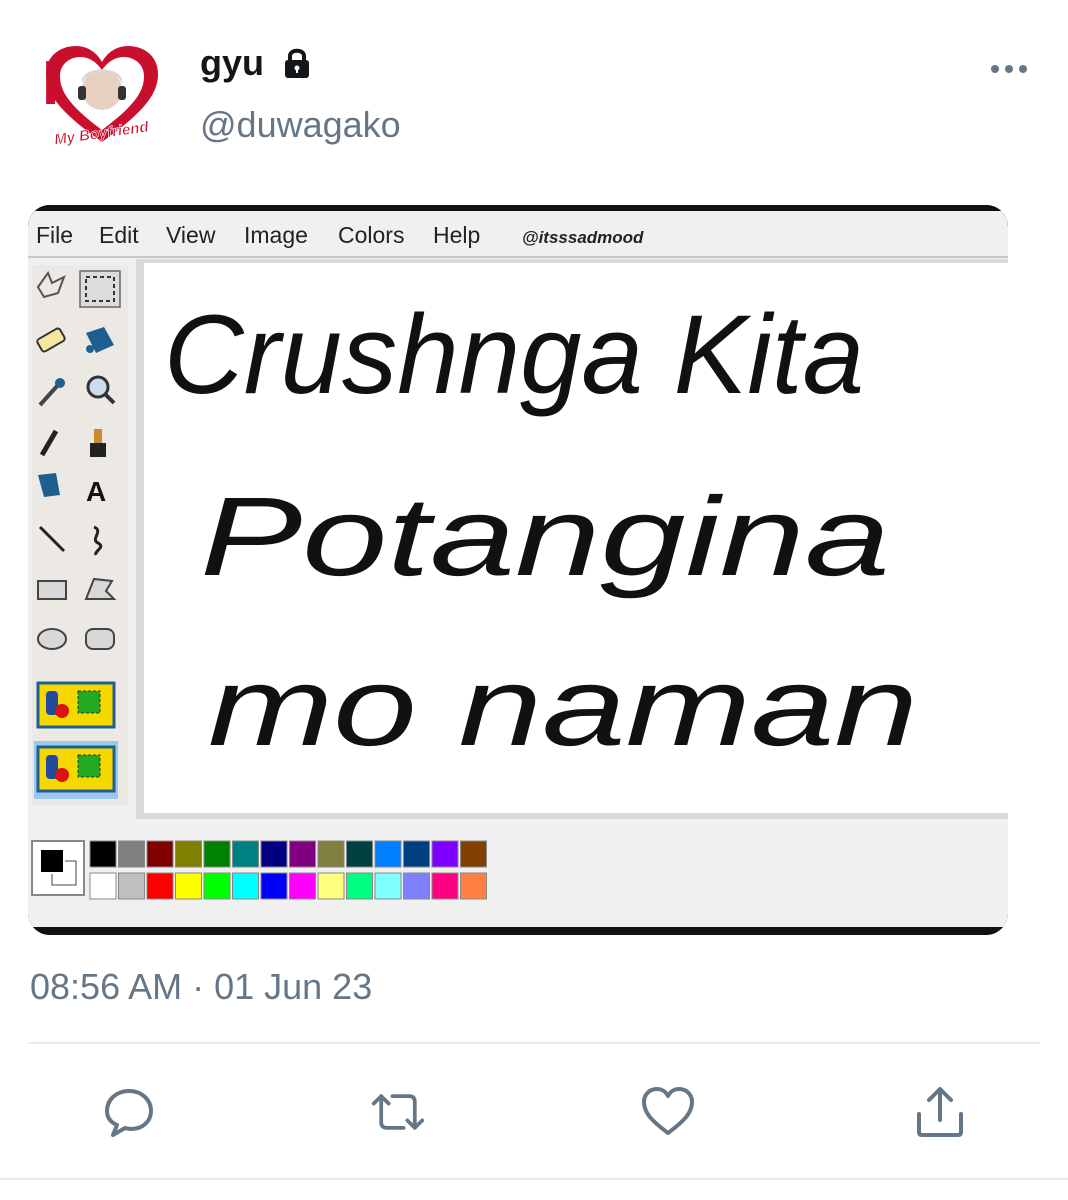 This screenshot has height=1200, width=1068. I want to click on menu-help: Help, so click(456, 235).